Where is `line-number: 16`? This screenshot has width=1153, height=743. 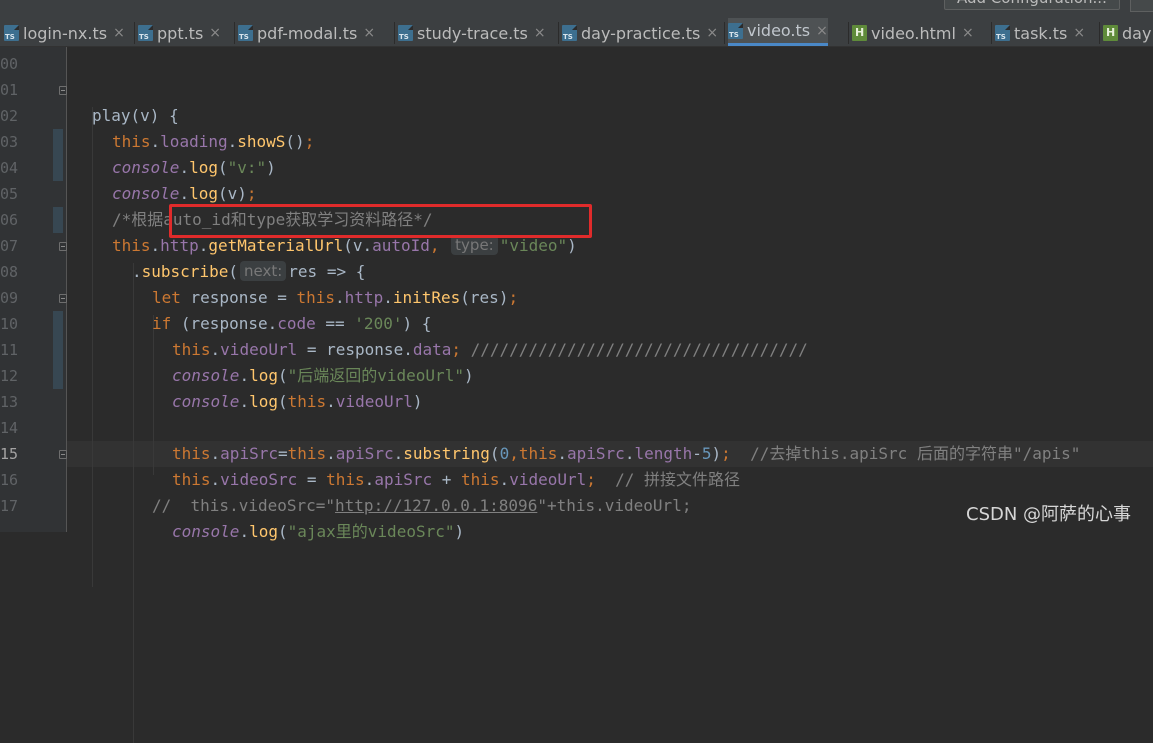
line-number: 16 is located at coordinates (9, 480).